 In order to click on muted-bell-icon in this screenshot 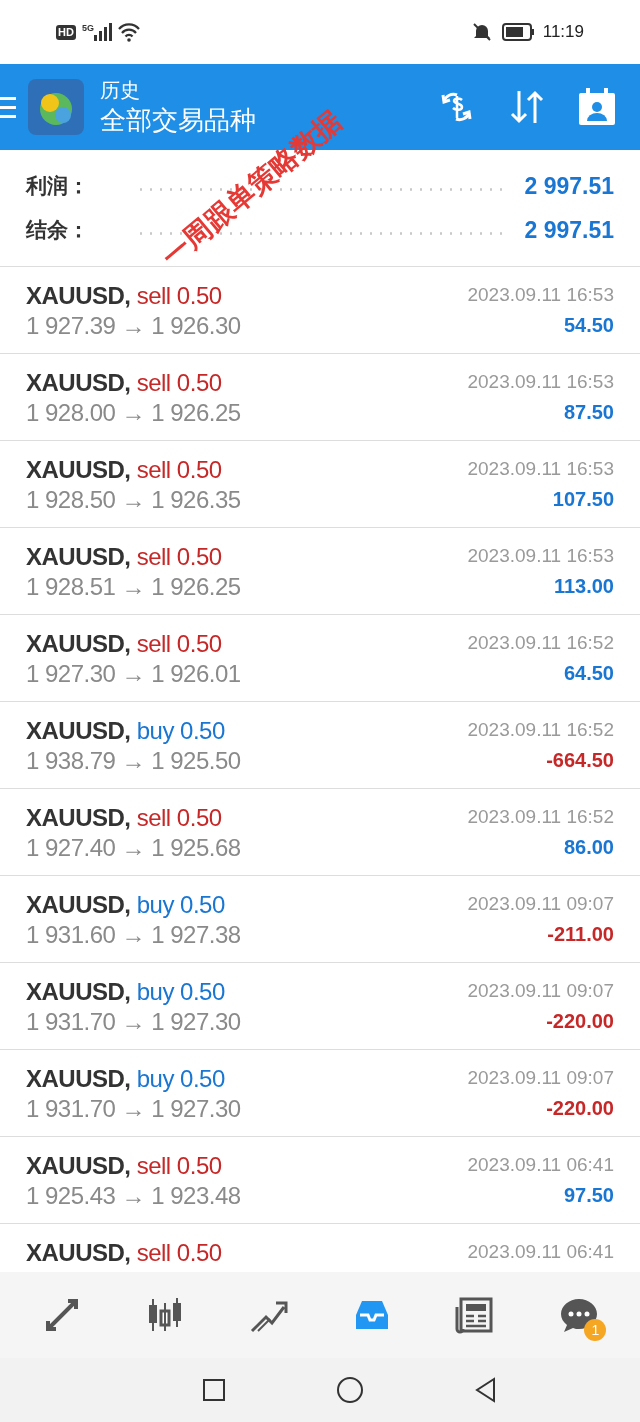, I will do `click(481, 32)`.